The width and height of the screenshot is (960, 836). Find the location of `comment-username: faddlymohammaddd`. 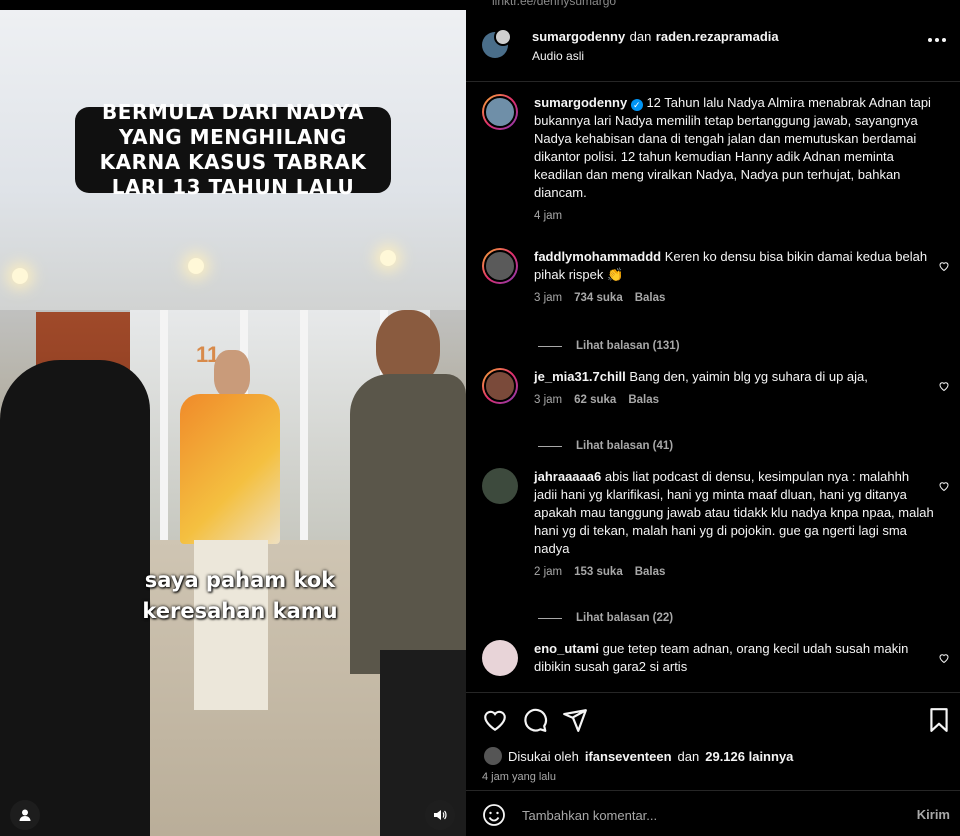

comment-username: faddlymohammaddd is located at coordinates (597, 256).